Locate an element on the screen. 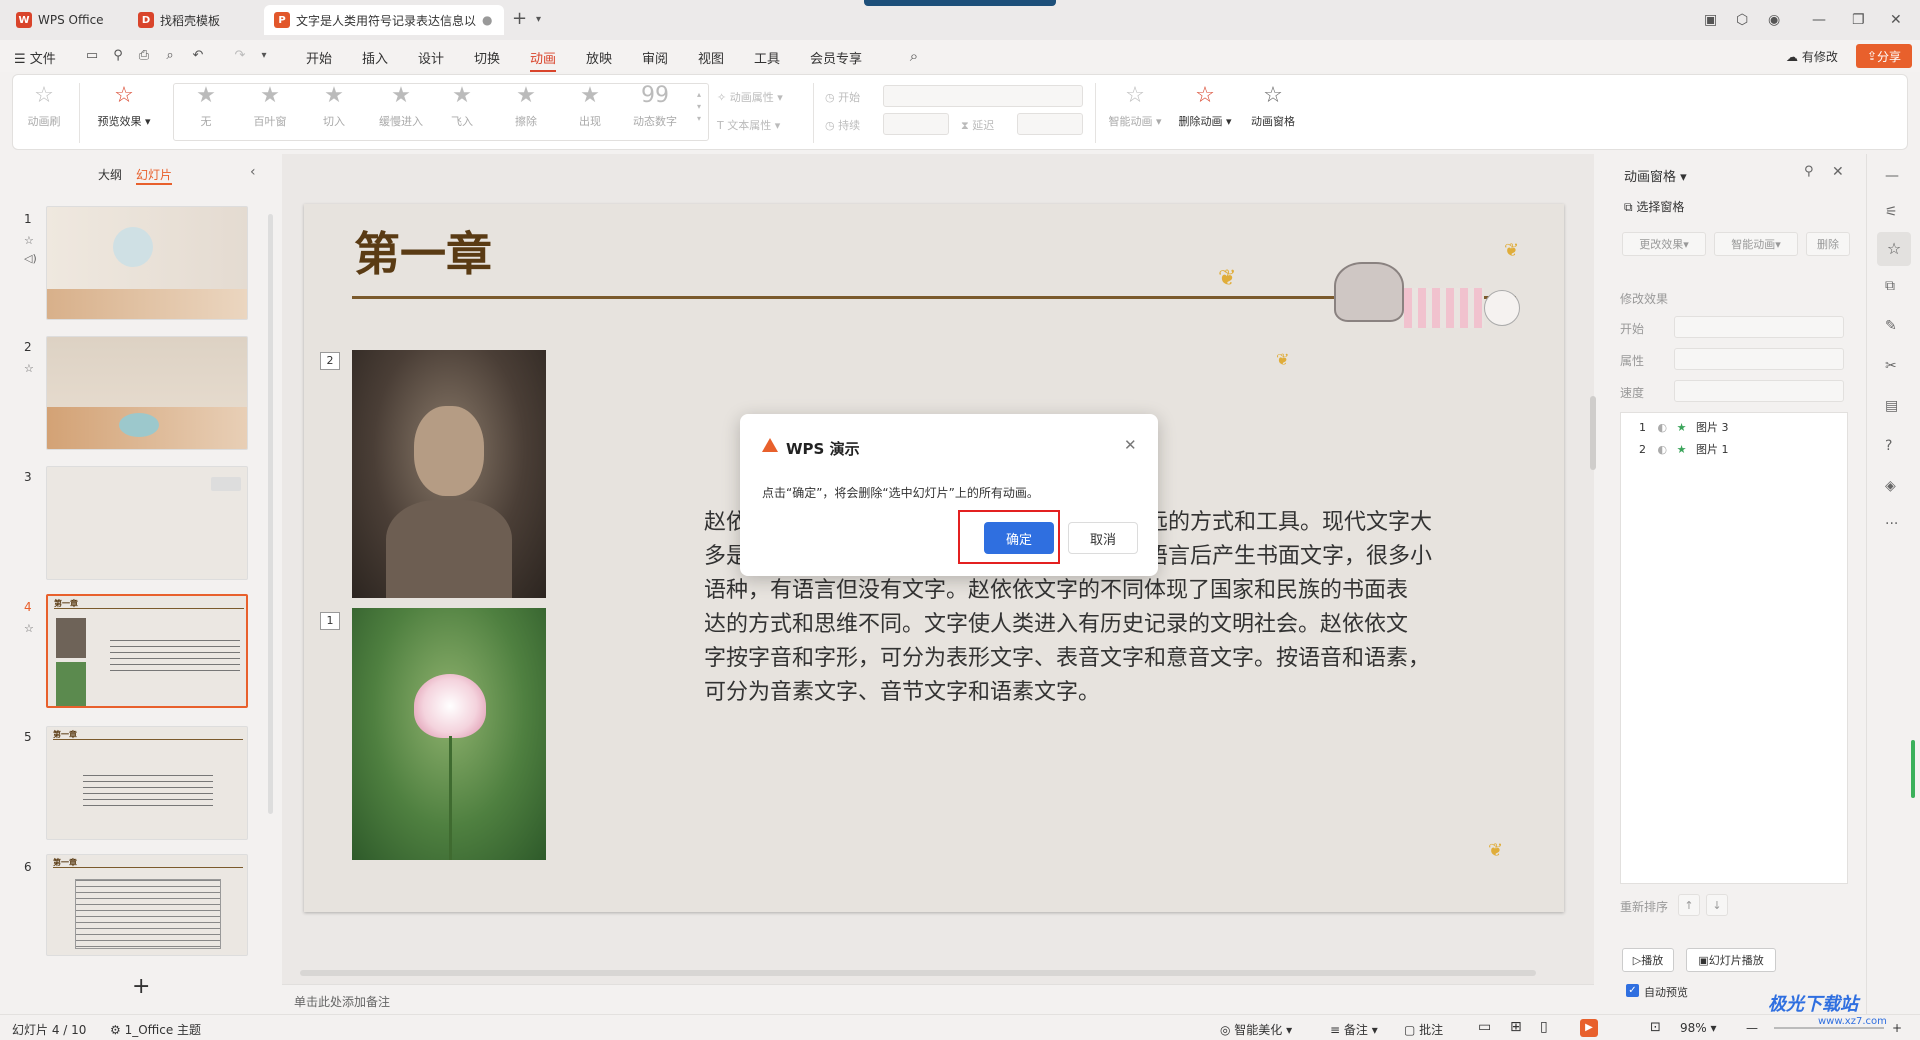 The height and width of the screenshot is (1040, 1920). list-item: 2 ◐ ★ 图片 1 is located at coordinates (1683, 449).